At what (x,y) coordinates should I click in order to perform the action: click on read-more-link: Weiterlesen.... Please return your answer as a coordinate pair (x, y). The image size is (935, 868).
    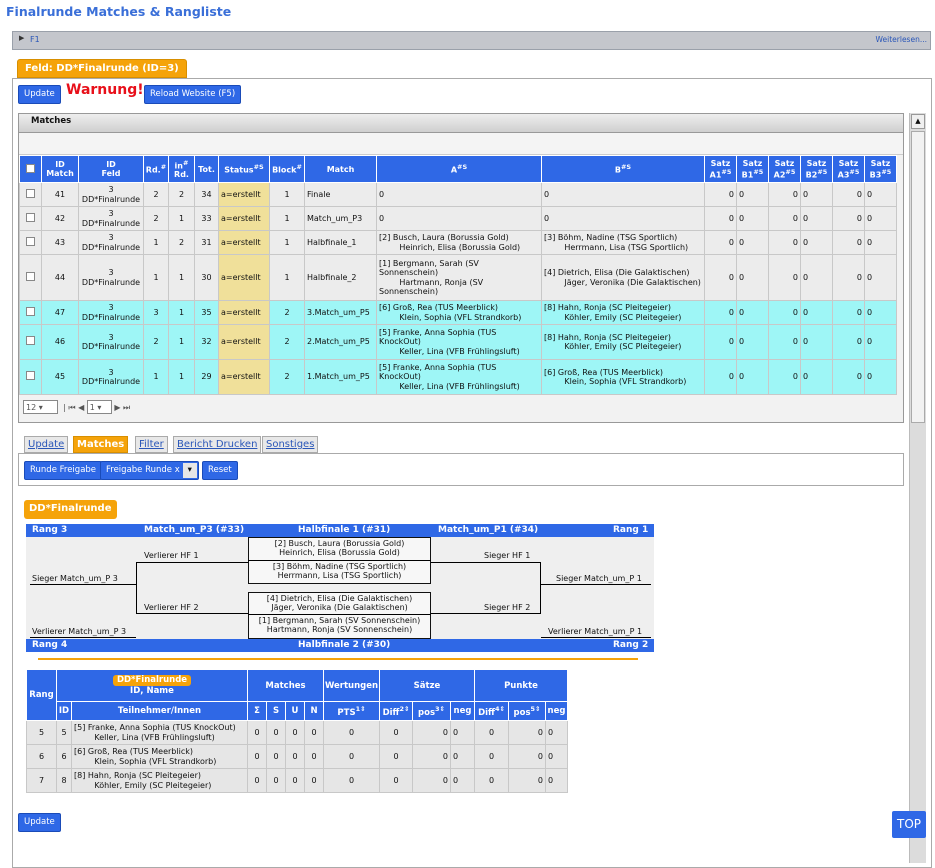
    Looking at the image, I should click on (901, 39).